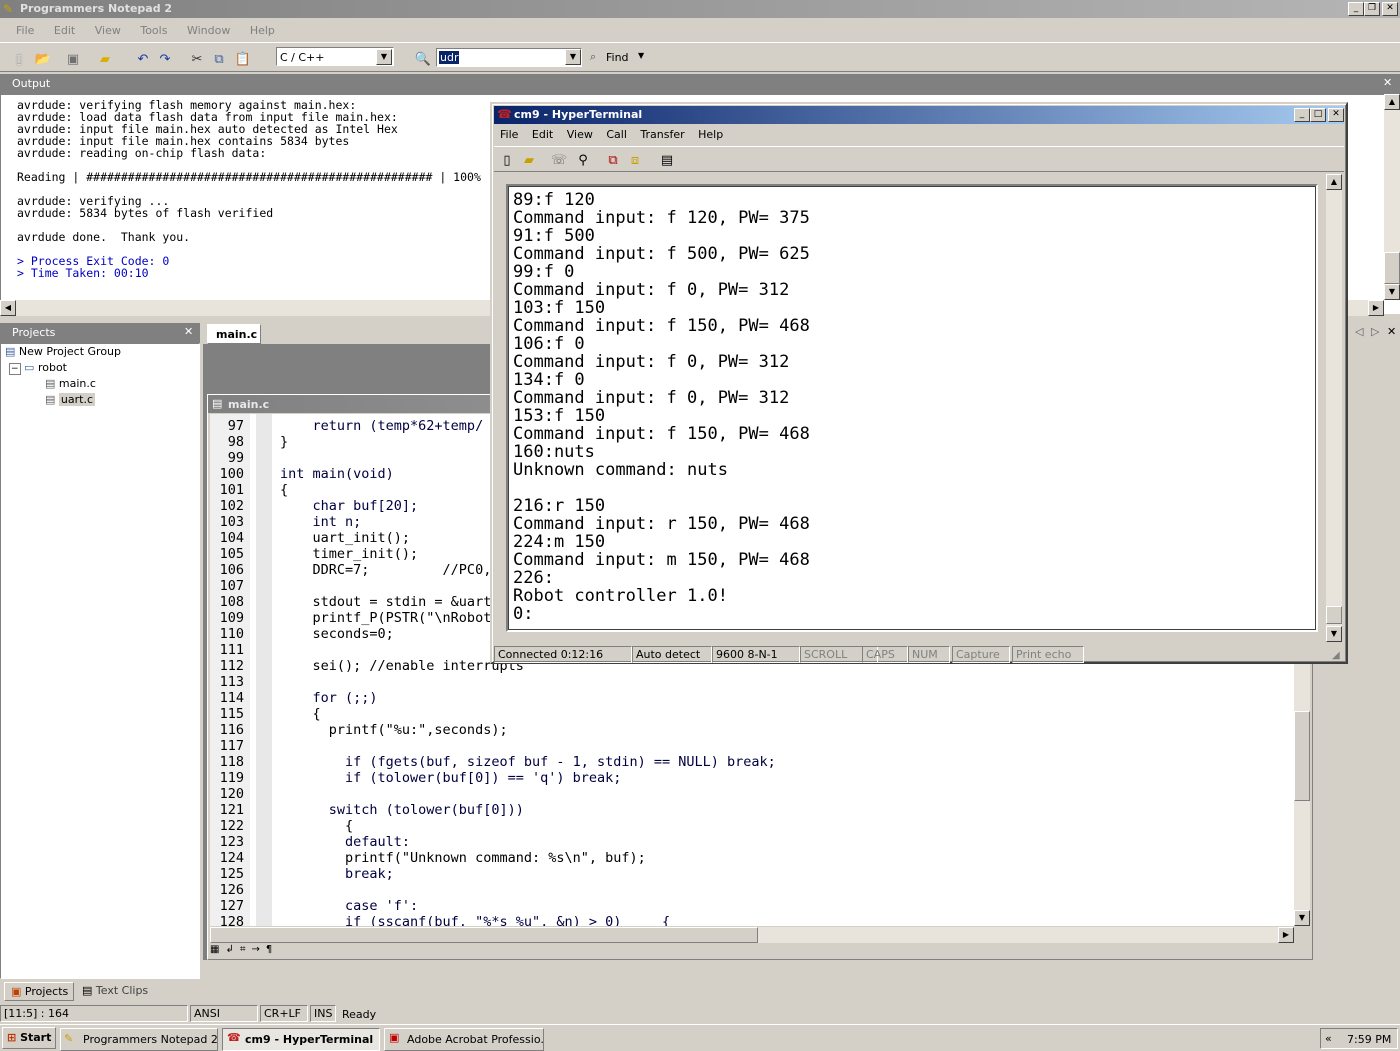  I want to click on open-project-icon: ▰, so click(105, 59).